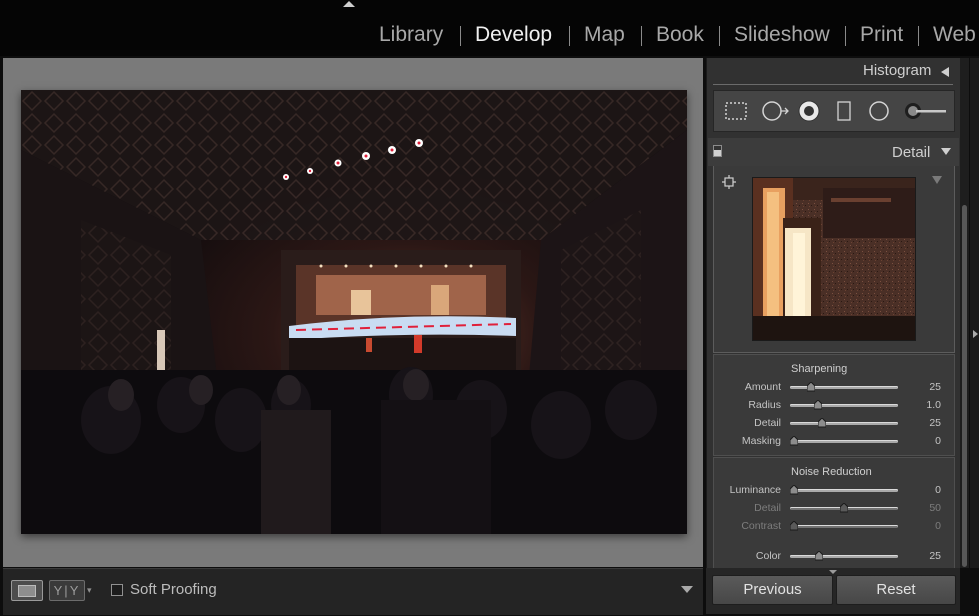  What do you see at coordinates (964, 386) in the screenshot?
I see `scrollbar-thumb` at bounding box center [964, 386].